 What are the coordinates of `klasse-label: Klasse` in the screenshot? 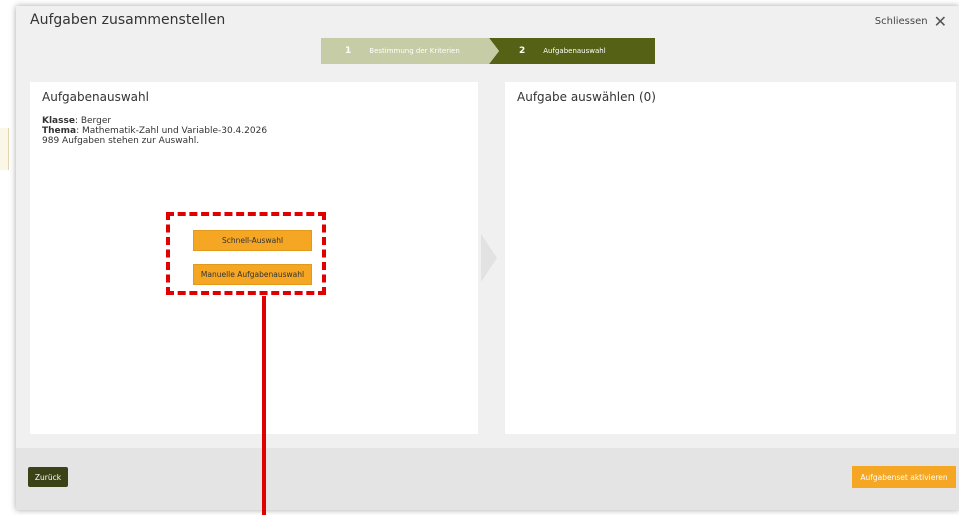 It's located at (58, 121).